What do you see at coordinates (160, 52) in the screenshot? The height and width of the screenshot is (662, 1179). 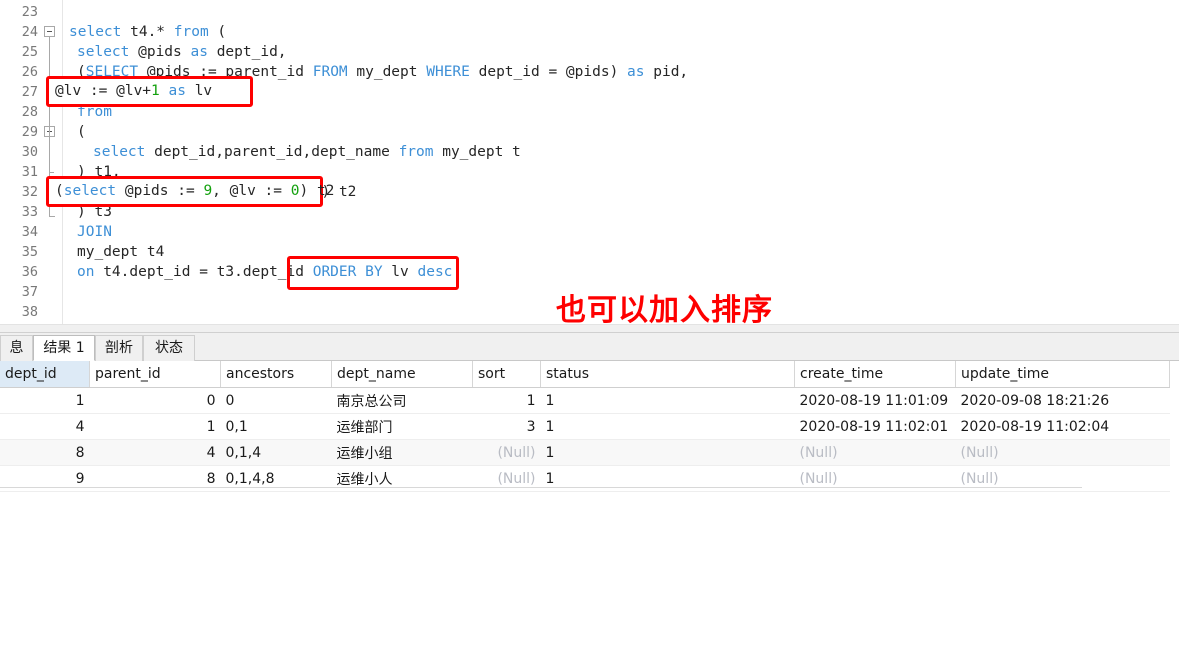 I see `code-token: @pids` at bounding box center [160, 52].